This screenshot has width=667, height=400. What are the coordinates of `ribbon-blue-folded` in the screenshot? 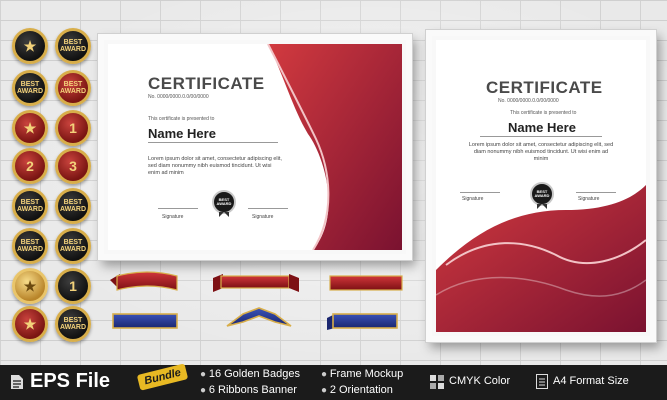 It's located at (362, 321).